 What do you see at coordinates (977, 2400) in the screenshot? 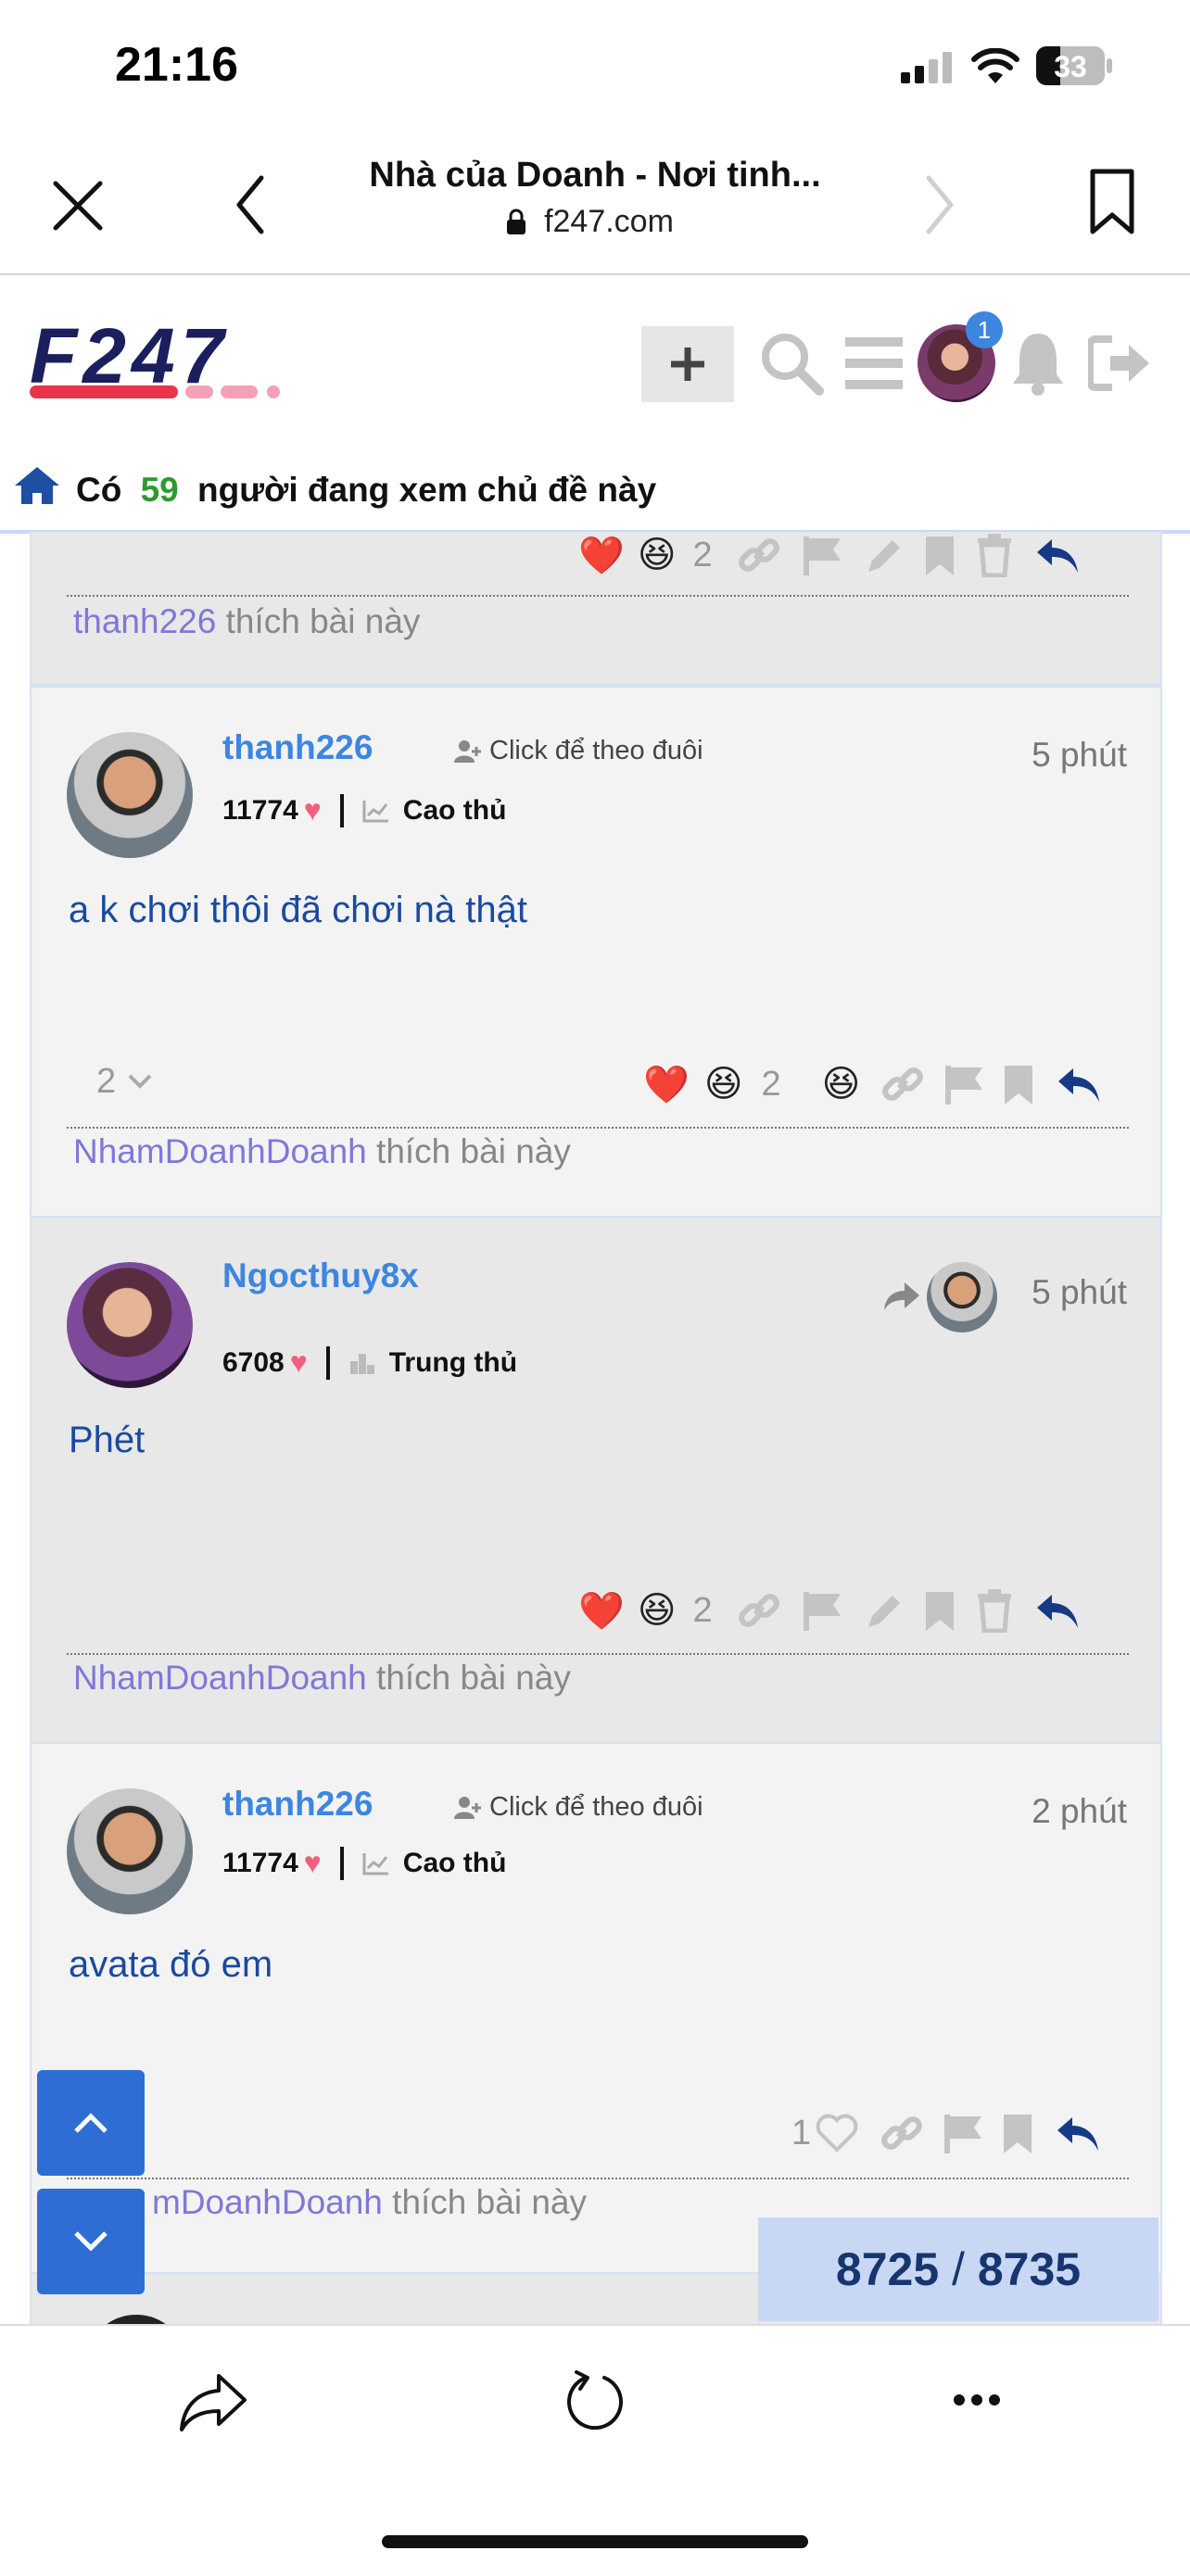
I see `more-options-icon` at bounding box center [977, 2400].